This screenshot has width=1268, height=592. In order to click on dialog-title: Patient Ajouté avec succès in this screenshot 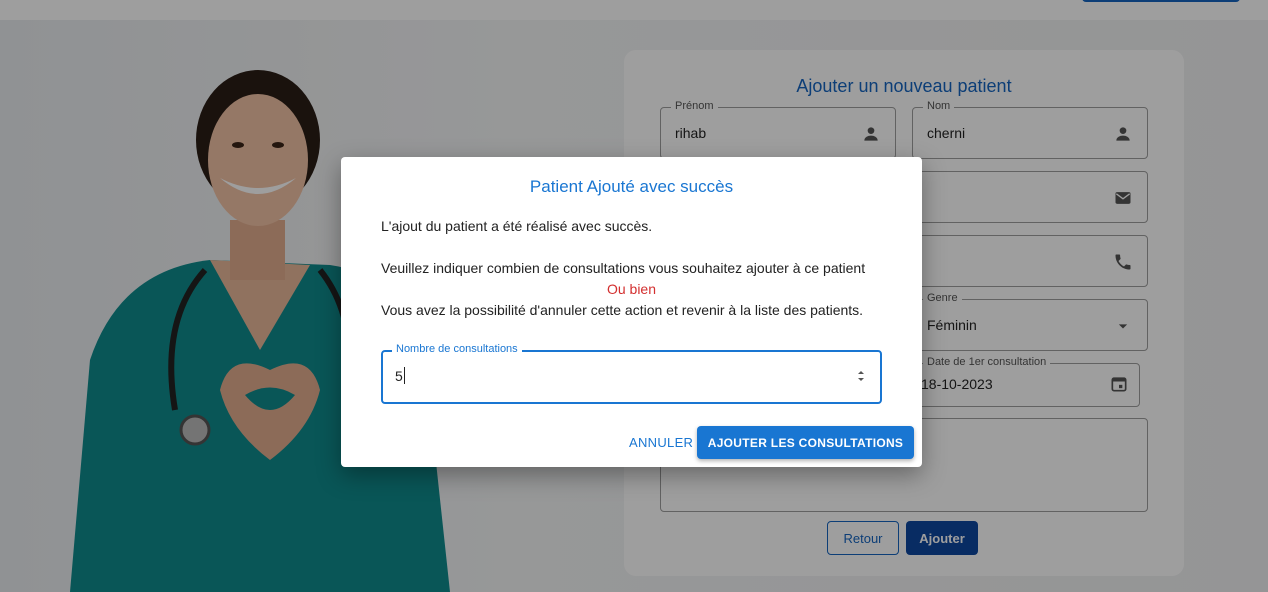, I will do `click(631, 186)`.